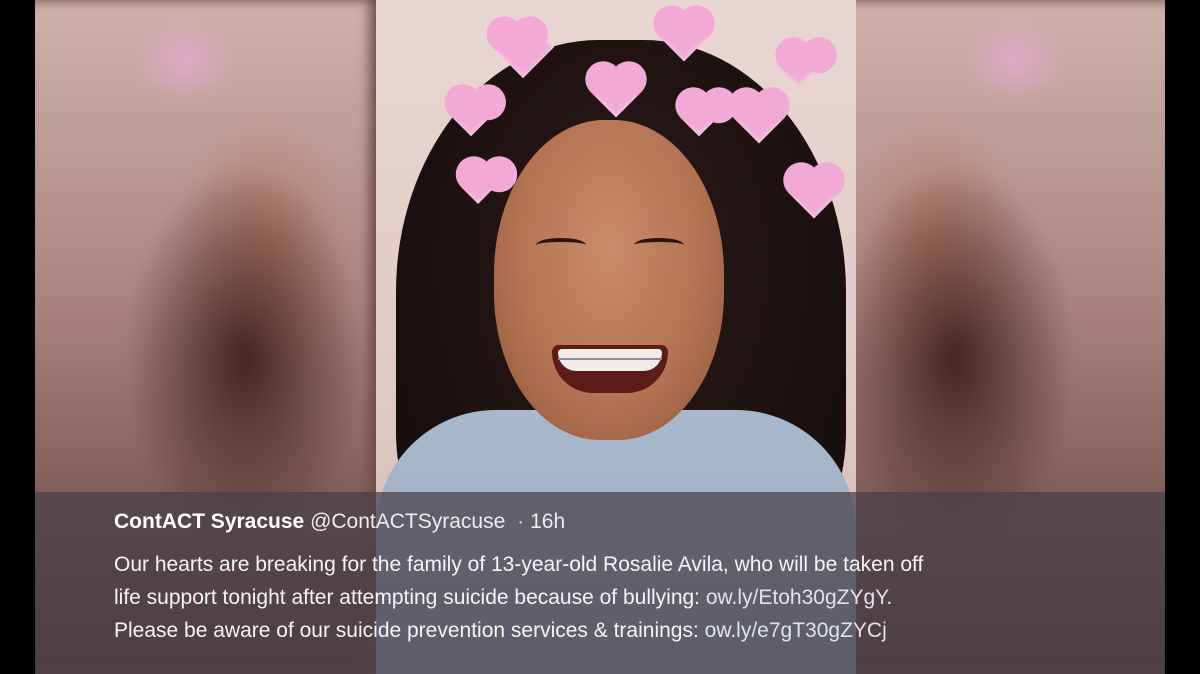 This screenshot has width=1200, height=674. I want to click on braces, so click(610, 359).